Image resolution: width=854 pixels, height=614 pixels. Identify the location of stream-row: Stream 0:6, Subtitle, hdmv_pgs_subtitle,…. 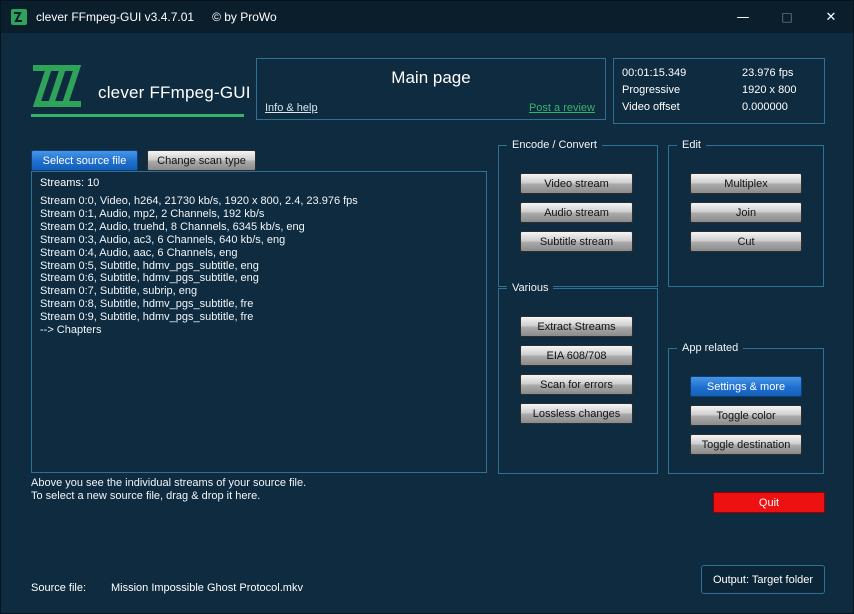
(149, 278).